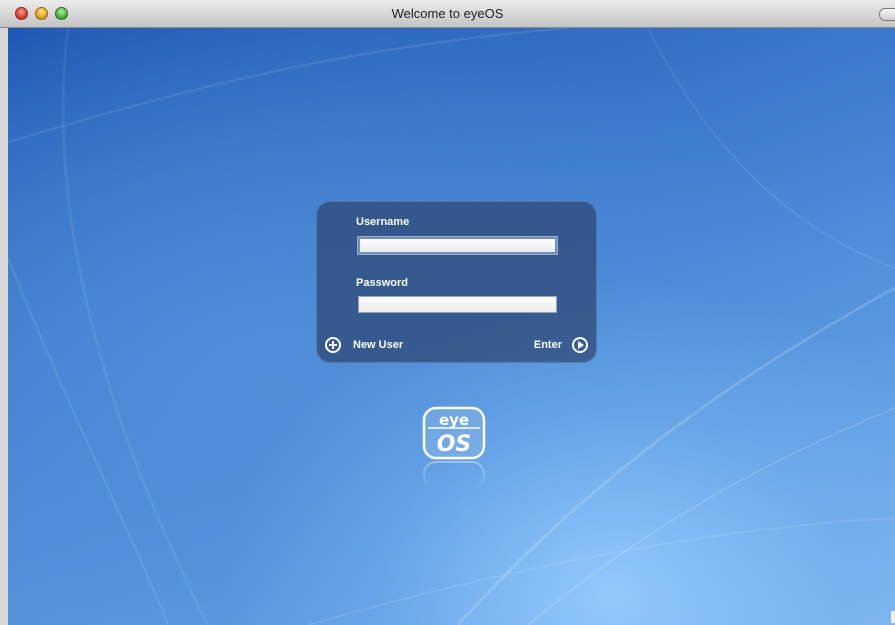 This screenshot has height=625, width=895. I want to click on title-bar: Welcome to eyeOS, so click(447, 14).